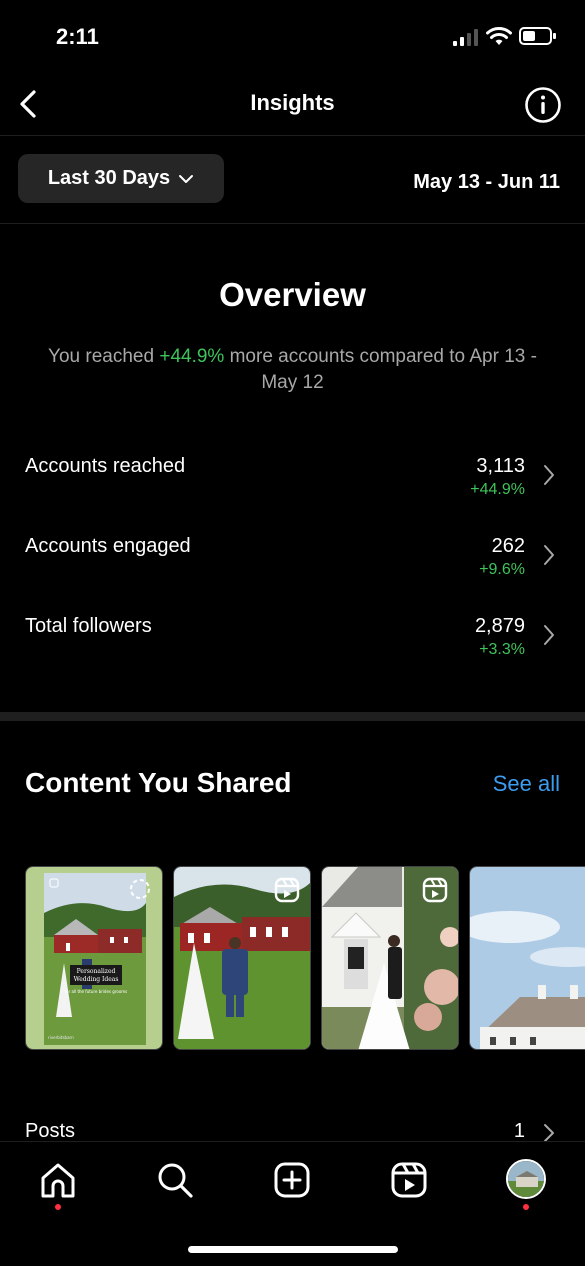 Image resolution: width=585 pixels, height=1266 pixels. What do you see at coordinates (58, 1180) in the screenshot?
I see `home-icon` at bounding box center [58, 1180].